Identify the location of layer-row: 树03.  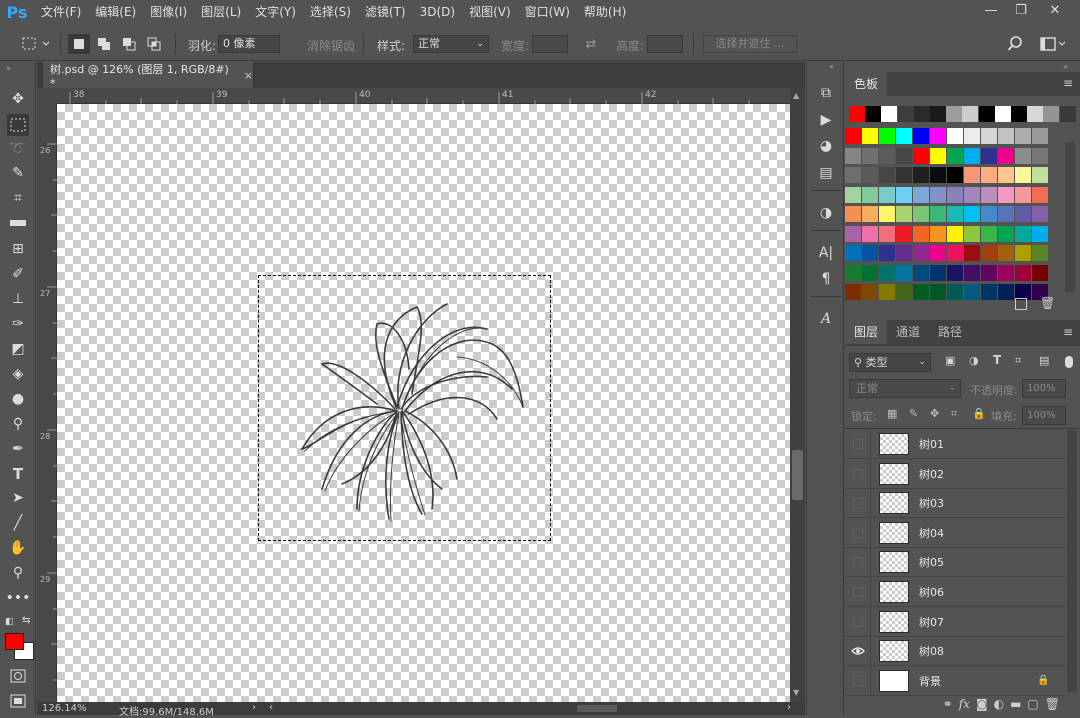
(955, 503).